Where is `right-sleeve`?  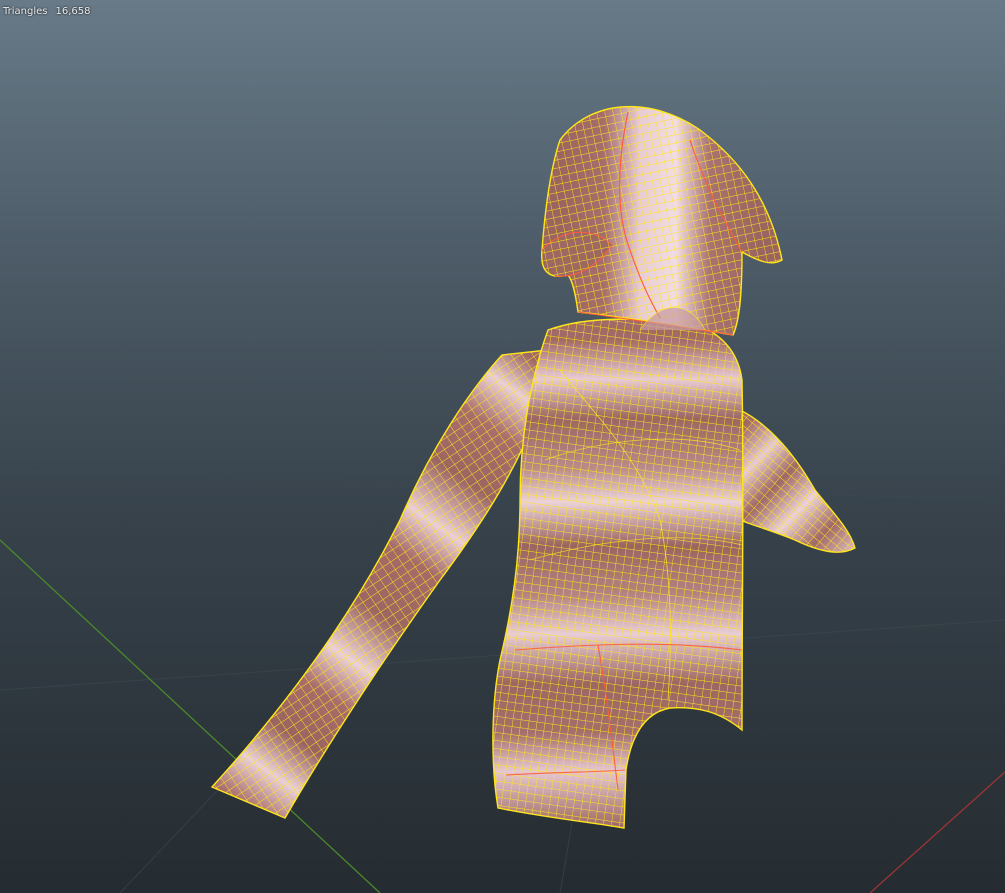
right-sleeve is located at coordinates (797, 480).